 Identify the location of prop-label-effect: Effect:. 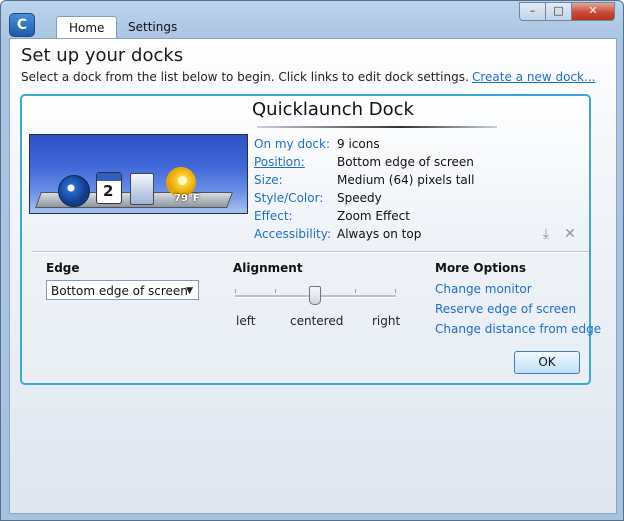
(273, 216).